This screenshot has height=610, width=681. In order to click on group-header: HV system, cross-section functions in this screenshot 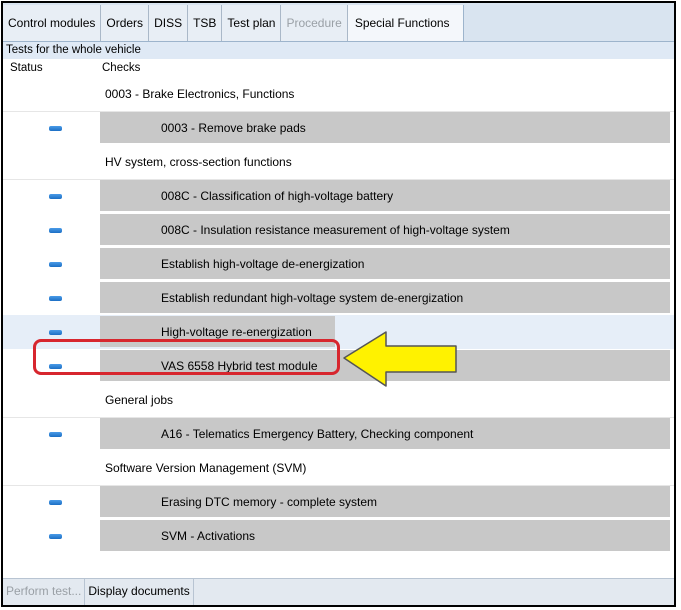, I will do `click(338, 162)`.